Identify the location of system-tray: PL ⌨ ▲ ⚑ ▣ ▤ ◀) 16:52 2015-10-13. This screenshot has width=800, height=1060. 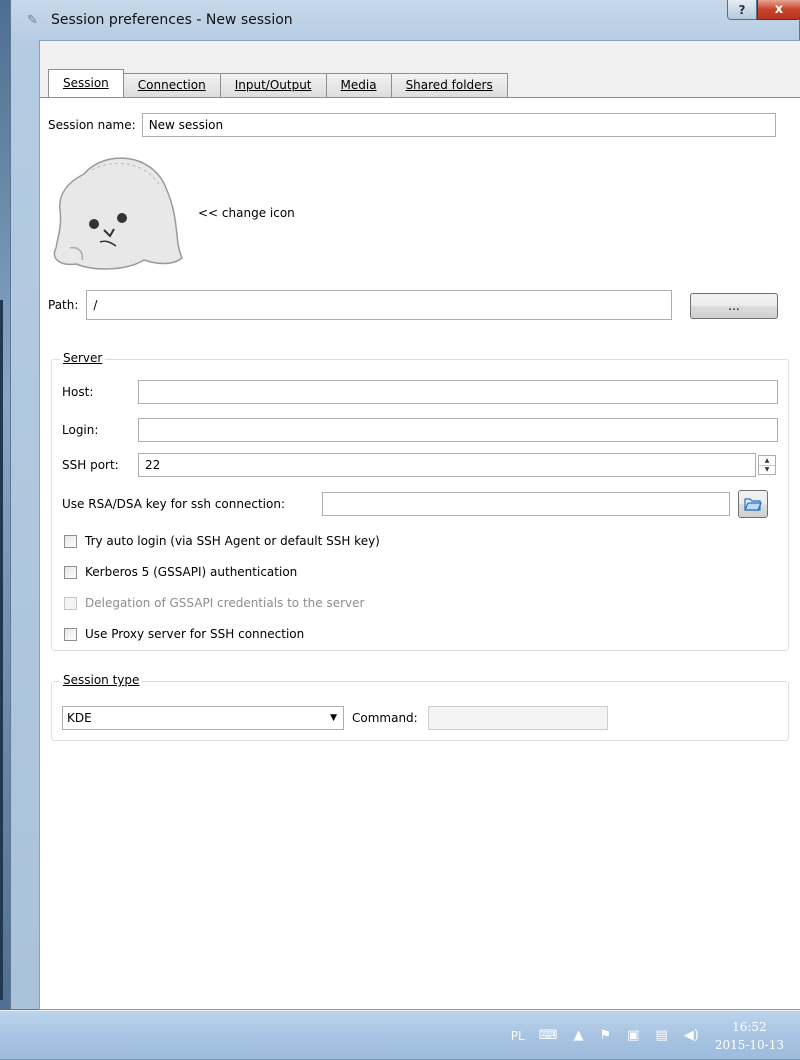
(655, 1035).